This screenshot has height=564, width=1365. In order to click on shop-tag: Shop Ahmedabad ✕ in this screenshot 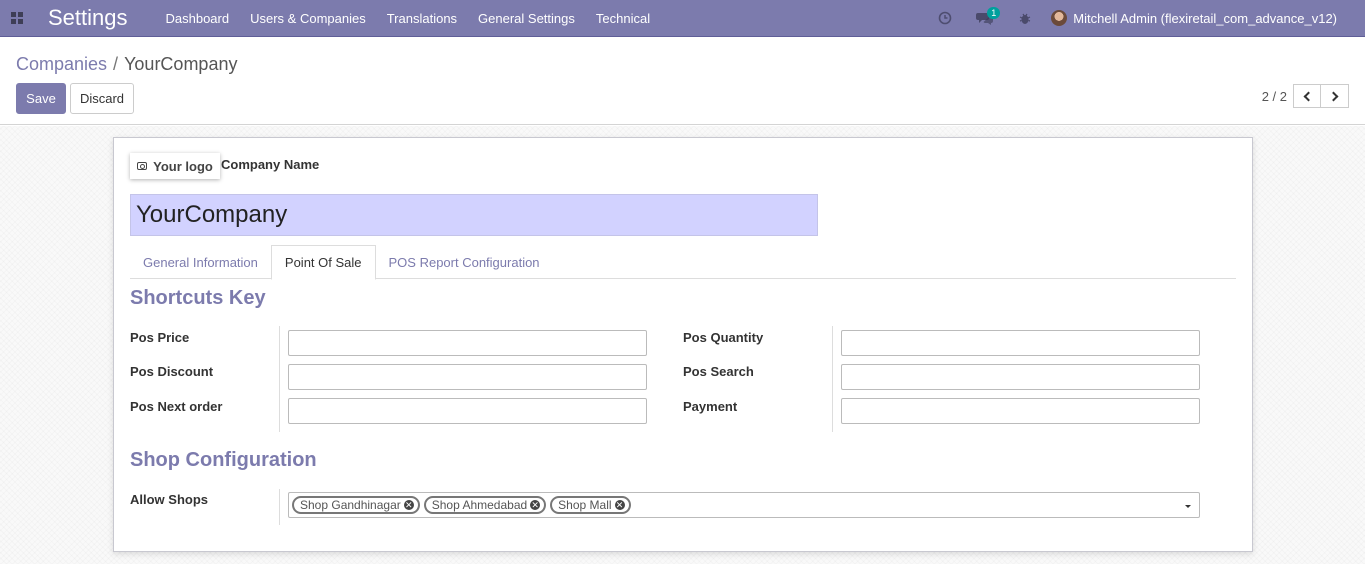, I will do `click(485, 505)`.